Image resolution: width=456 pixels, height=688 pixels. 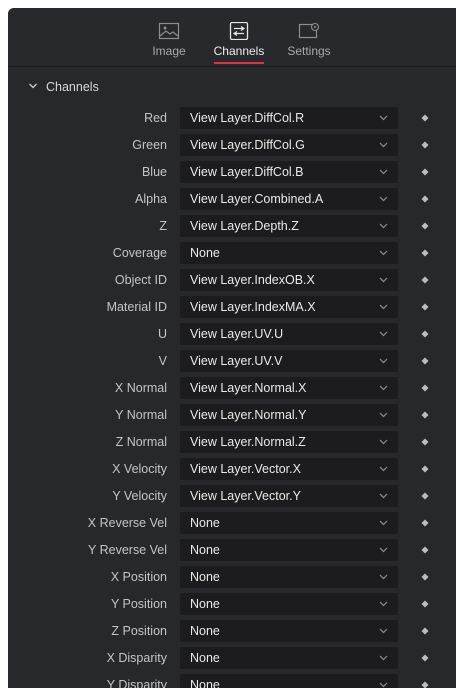 What do you see at coordinates (289, 118) in the screenshot?
I see `channel-dropdown: View Layer.DiffCol.R` at bounding box center [289, 118].